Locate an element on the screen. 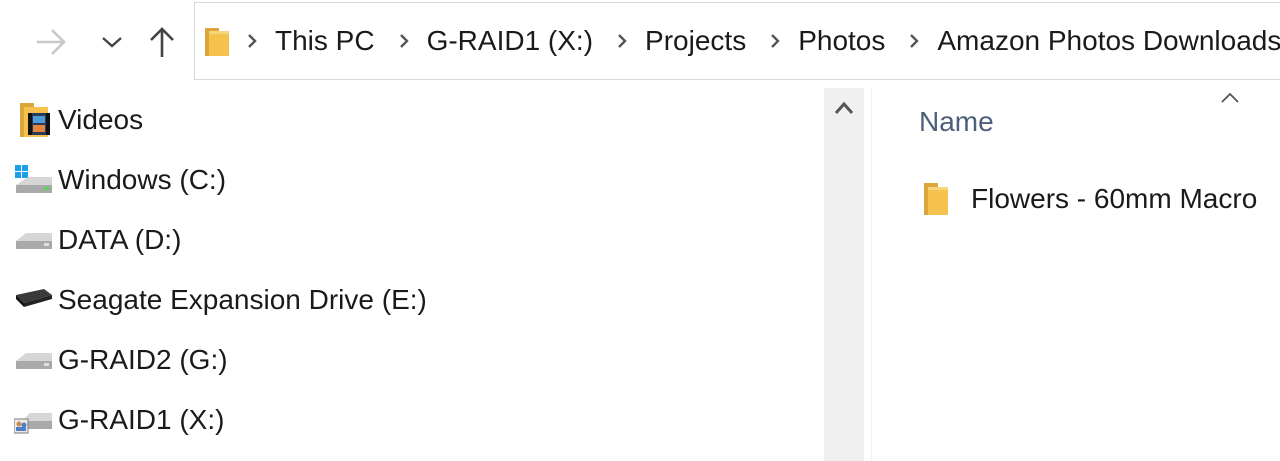  network-drive-icon is located at coordinates (34, 420).